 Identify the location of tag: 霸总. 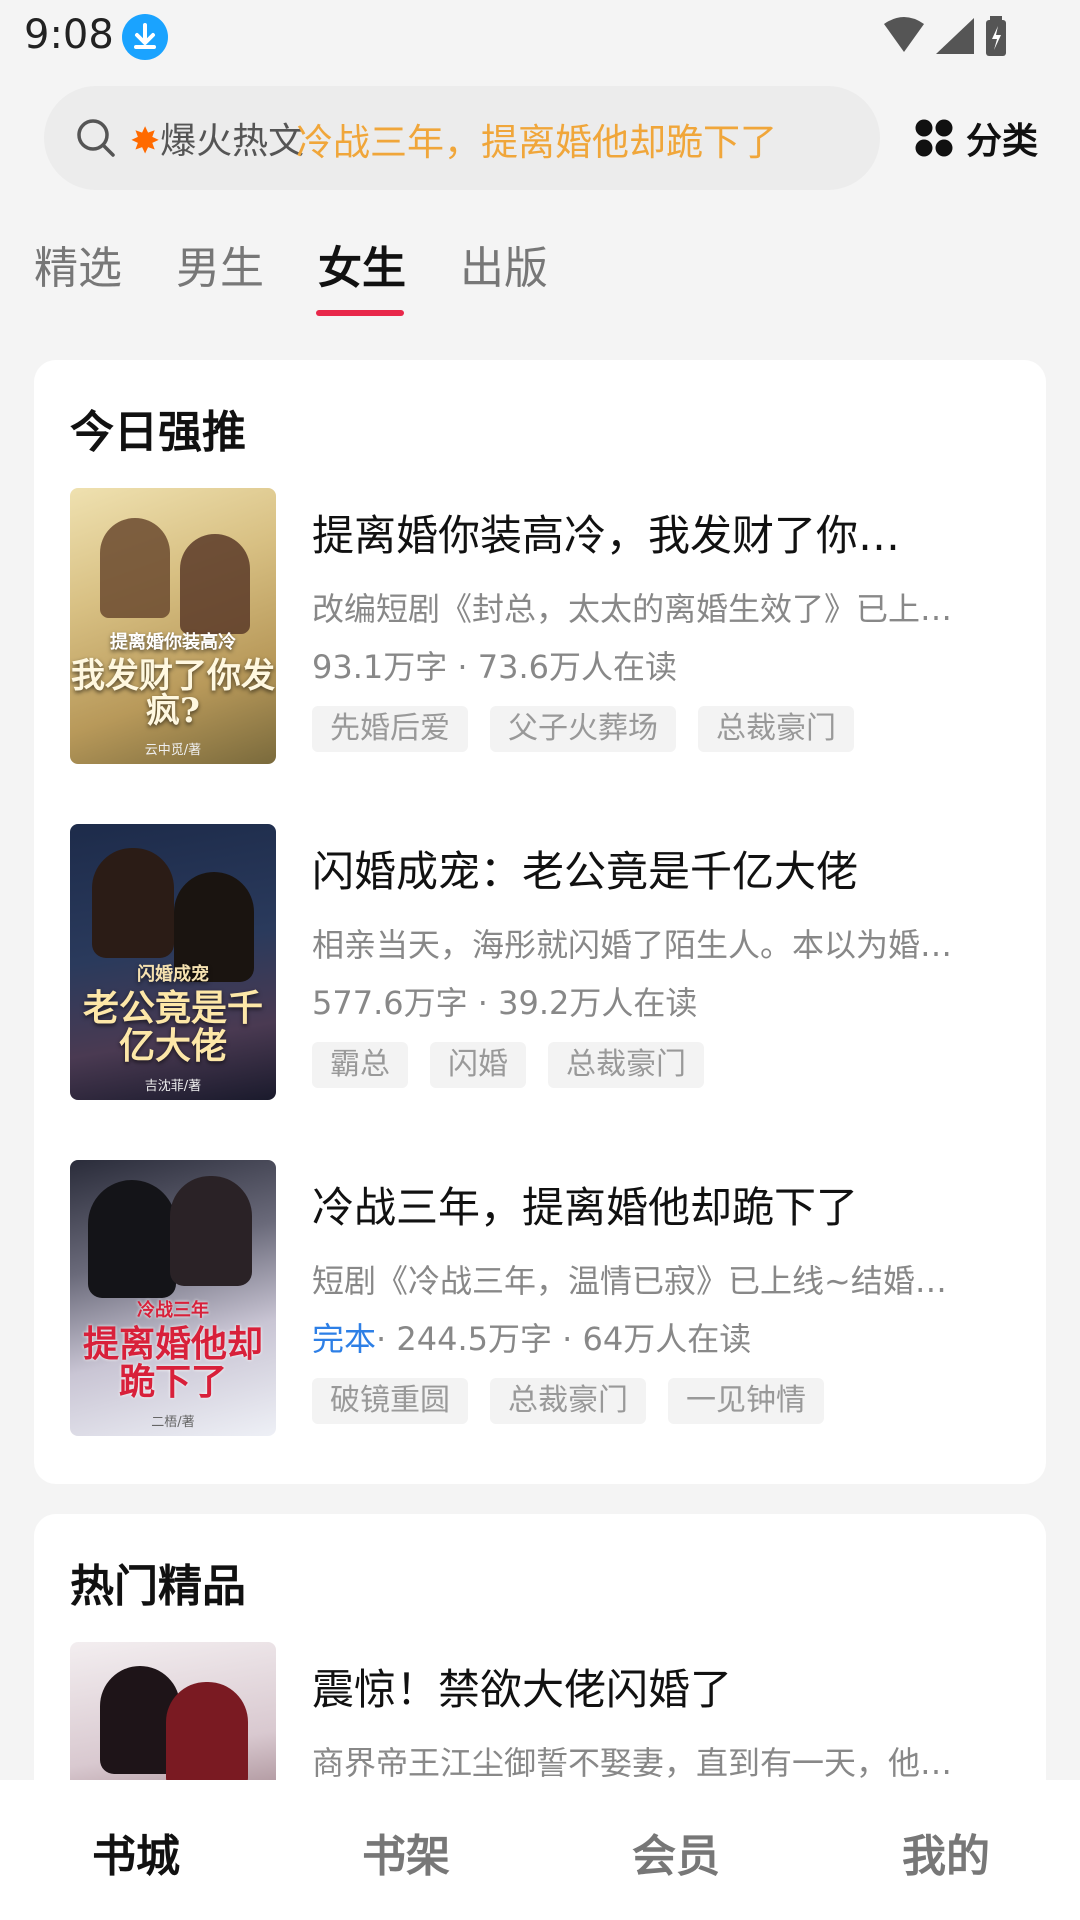
(360, 1065).